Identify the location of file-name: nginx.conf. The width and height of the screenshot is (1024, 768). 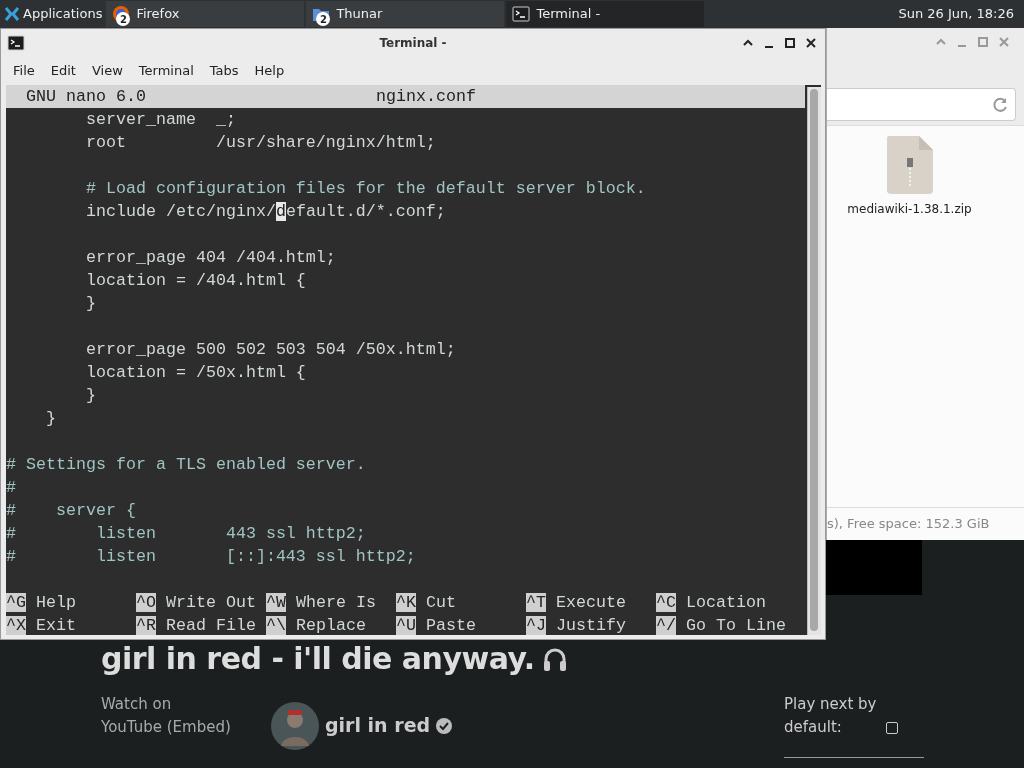
(426, 97).